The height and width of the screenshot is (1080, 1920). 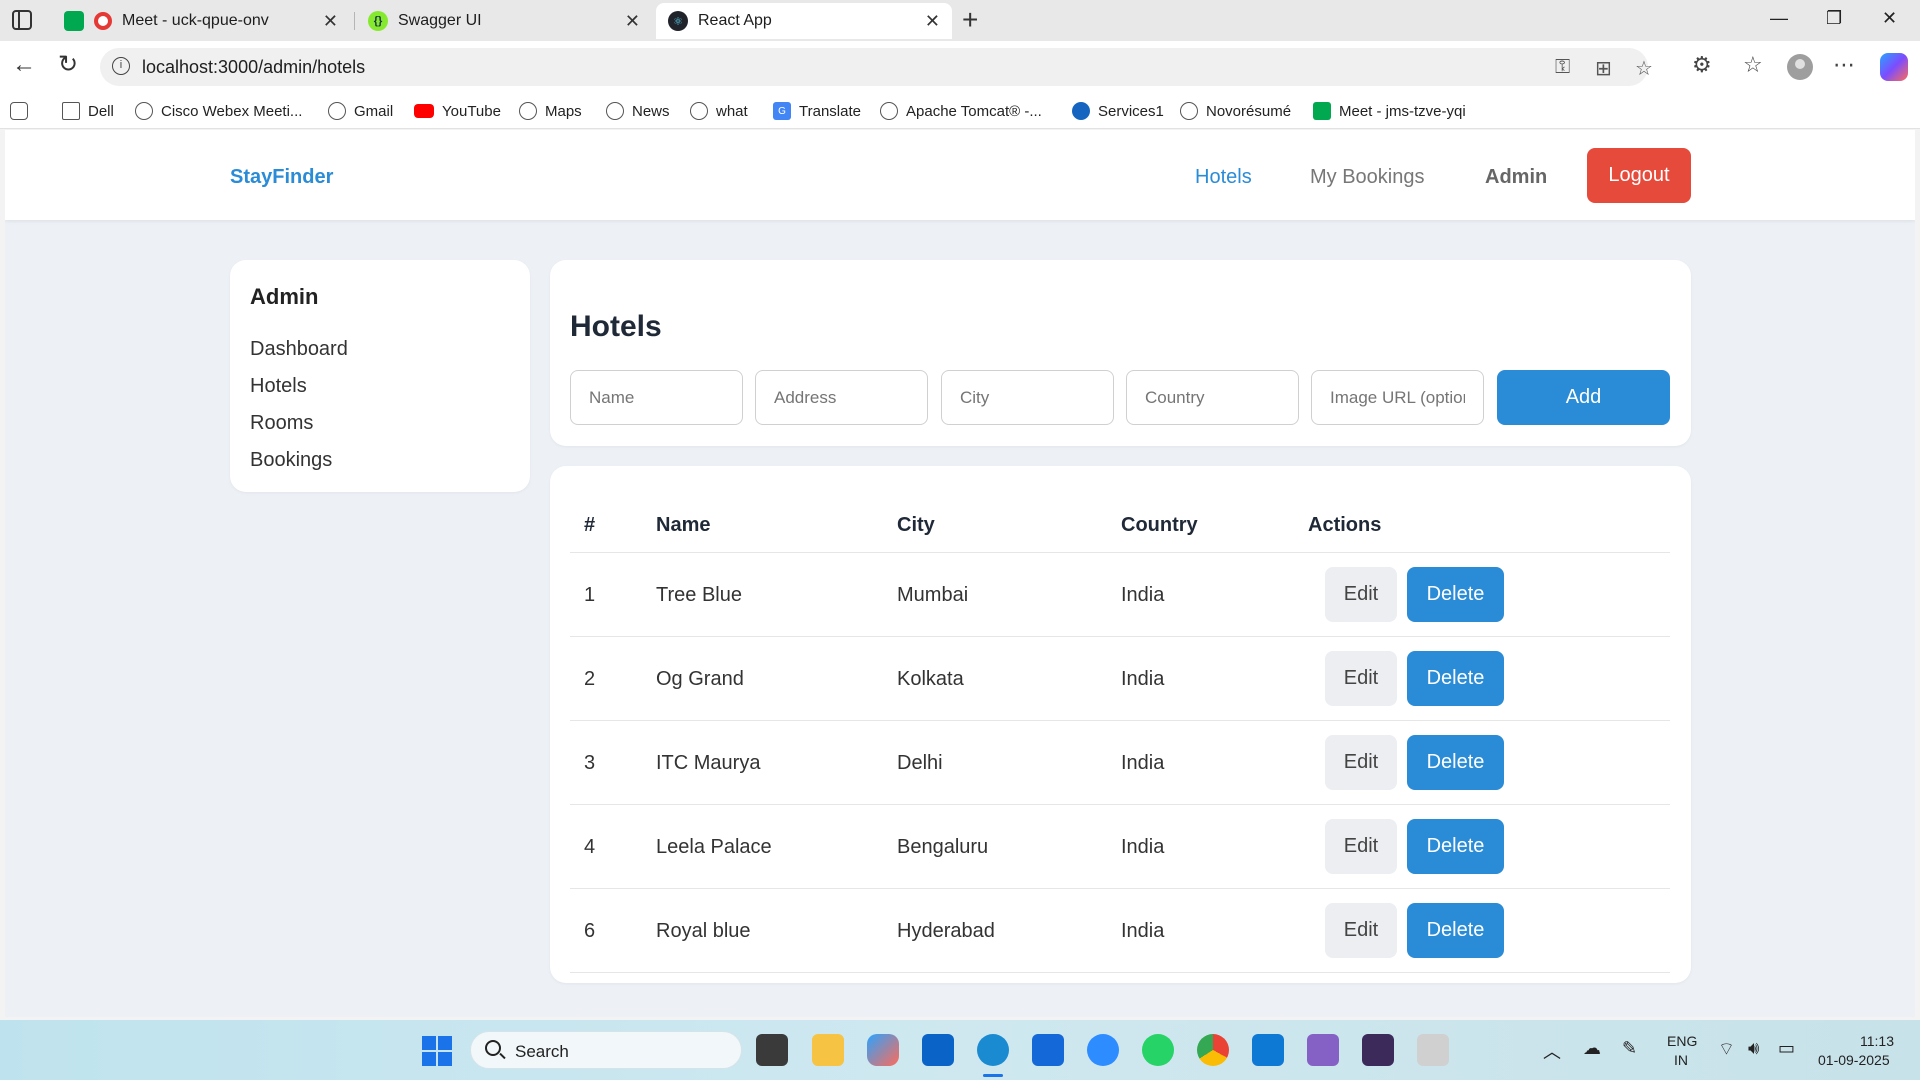 I want to click on bookmark-meet: Meet - jms-tzve-yqi, so click(x=1389, y=111).